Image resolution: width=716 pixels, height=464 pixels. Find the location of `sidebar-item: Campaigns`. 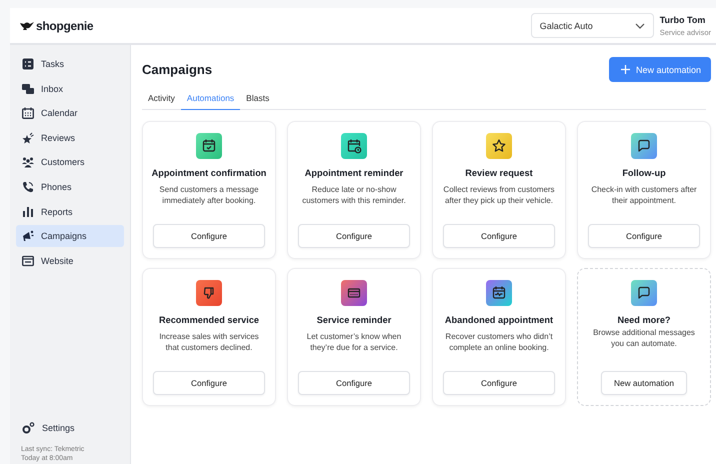

sidebar-item: Campaigns is located at coordinates (70, 236).